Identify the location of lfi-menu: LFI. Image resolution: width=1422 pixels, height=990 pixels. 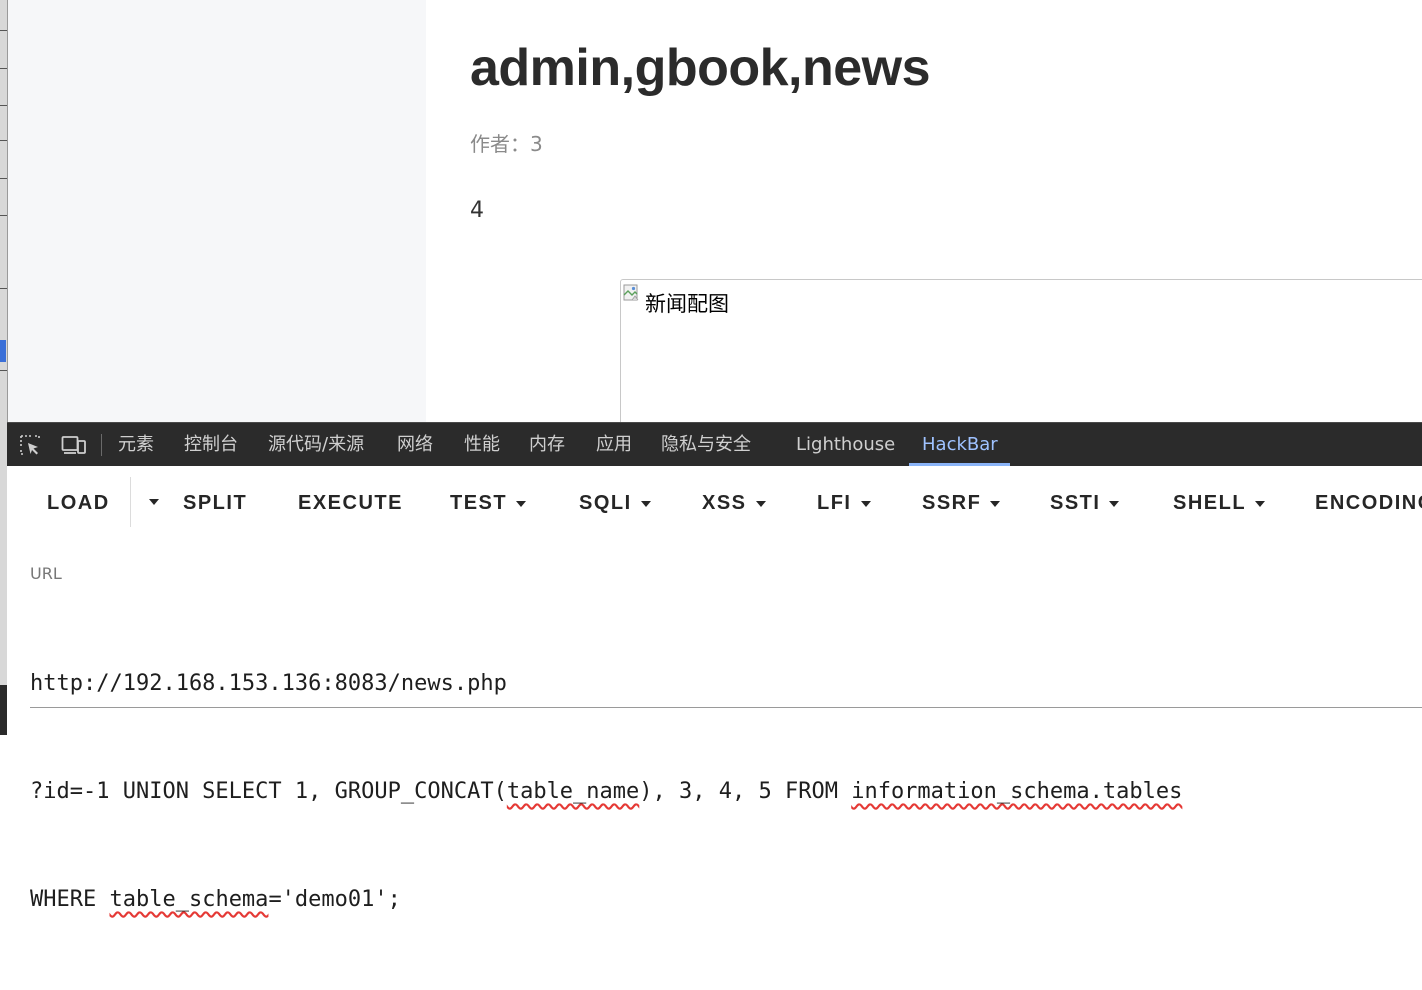
(844, 503).